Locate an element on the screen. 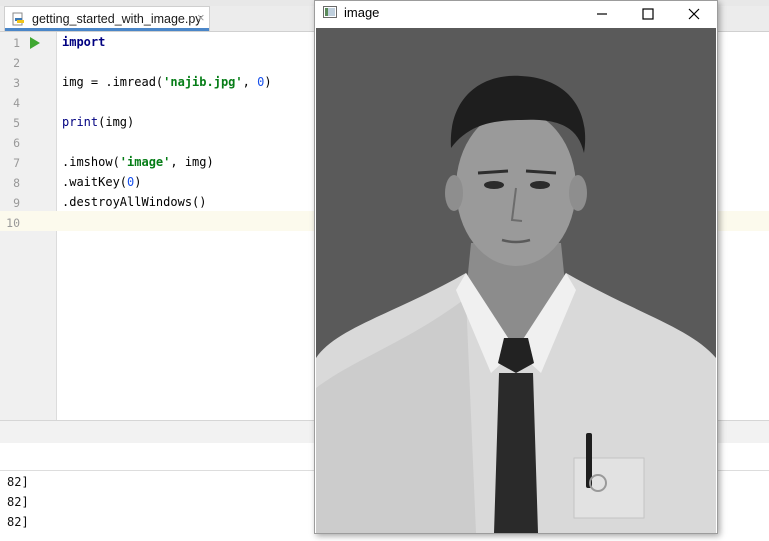 Image resolution: width=769 pixels, height=541 pixels. active-tab-indicator is located at coordinates (107, 29).